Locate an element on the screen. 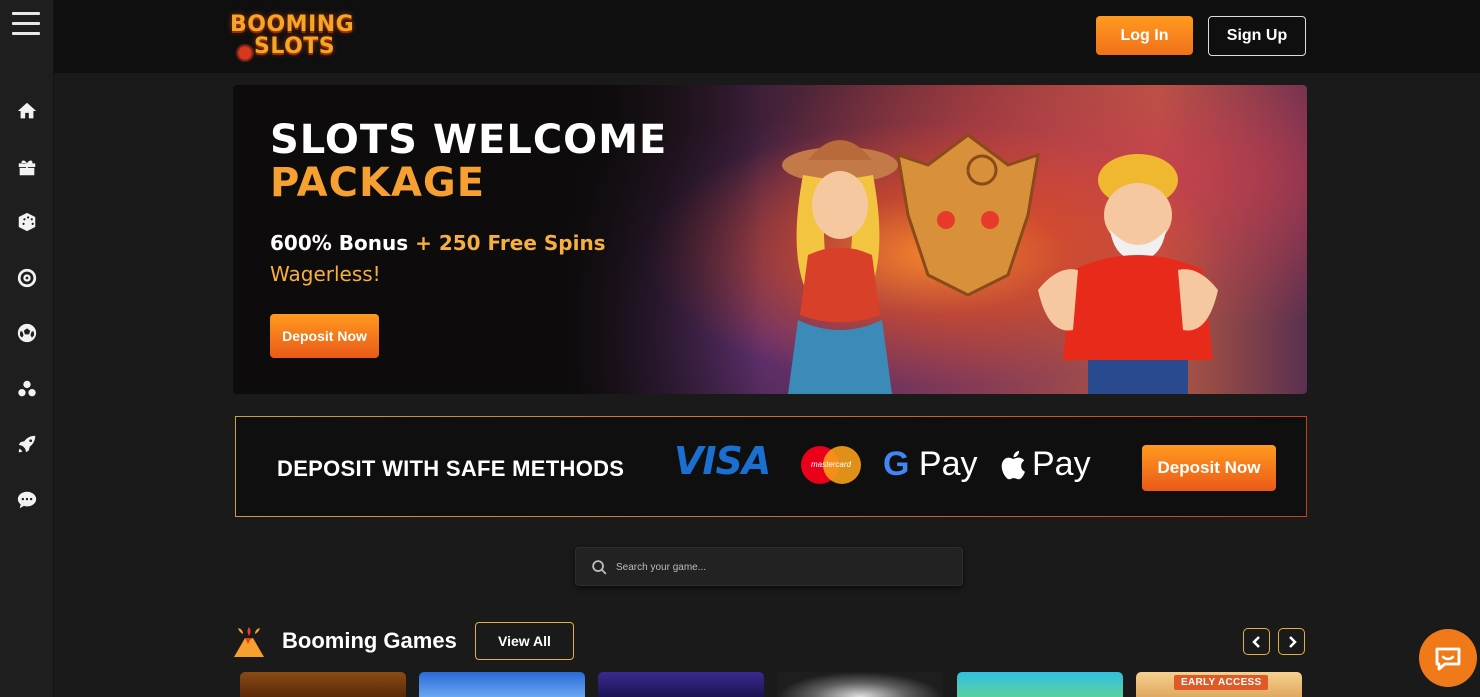  chat-bubble-icon is located at coordinates (27, 500).